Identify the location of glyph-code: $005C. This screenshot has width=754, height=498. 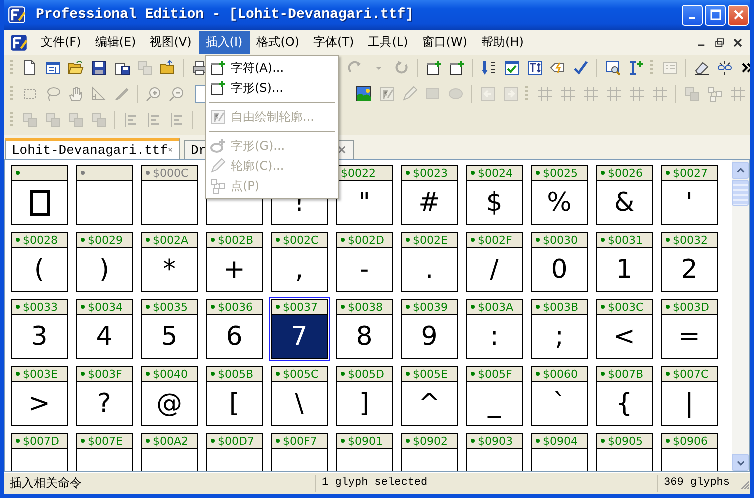
(301, 374).